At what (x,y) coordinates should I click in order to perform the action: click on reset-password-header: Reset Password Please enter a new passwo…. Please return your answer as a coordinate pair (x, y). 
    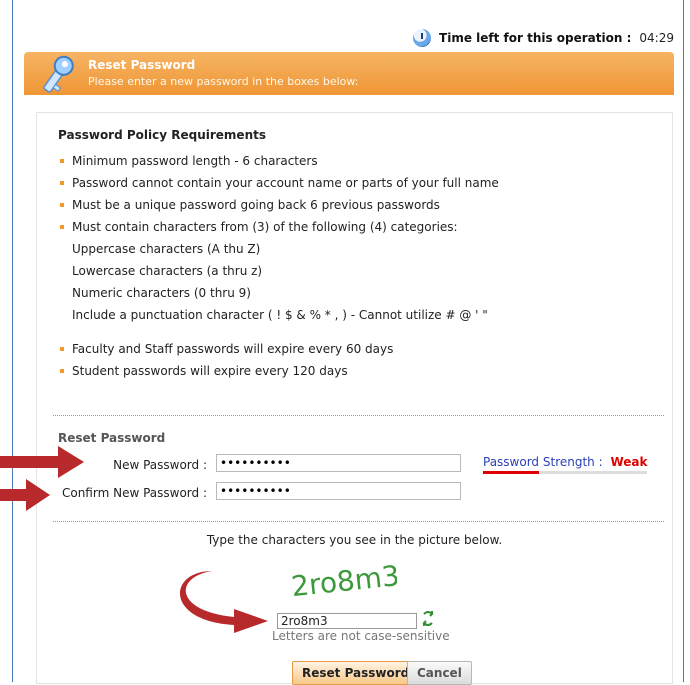
    Looking at the image, I should click on (349, 73).